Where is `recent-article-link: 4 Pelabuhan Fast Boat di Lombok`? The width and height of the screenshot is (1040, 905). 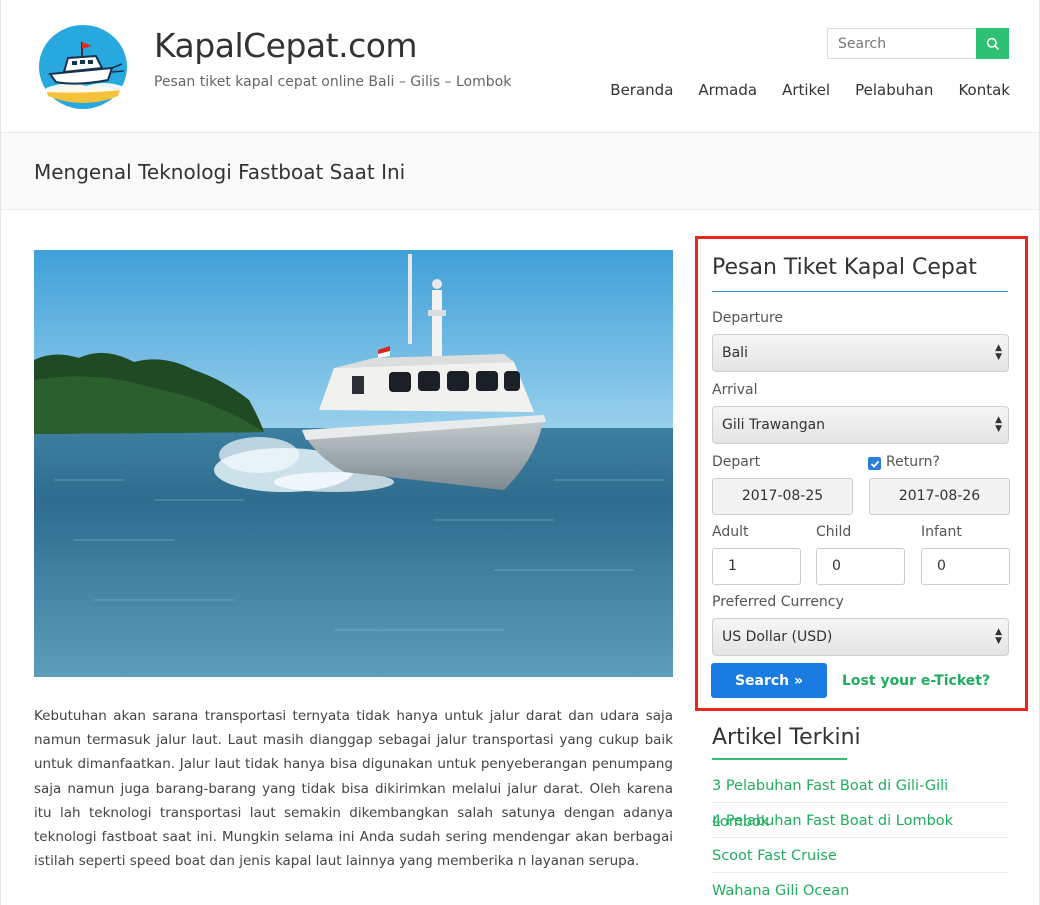 recent-article-link: 4 Pelabuhan Fast Boat di Lombok is located at coordinates (860, 820).